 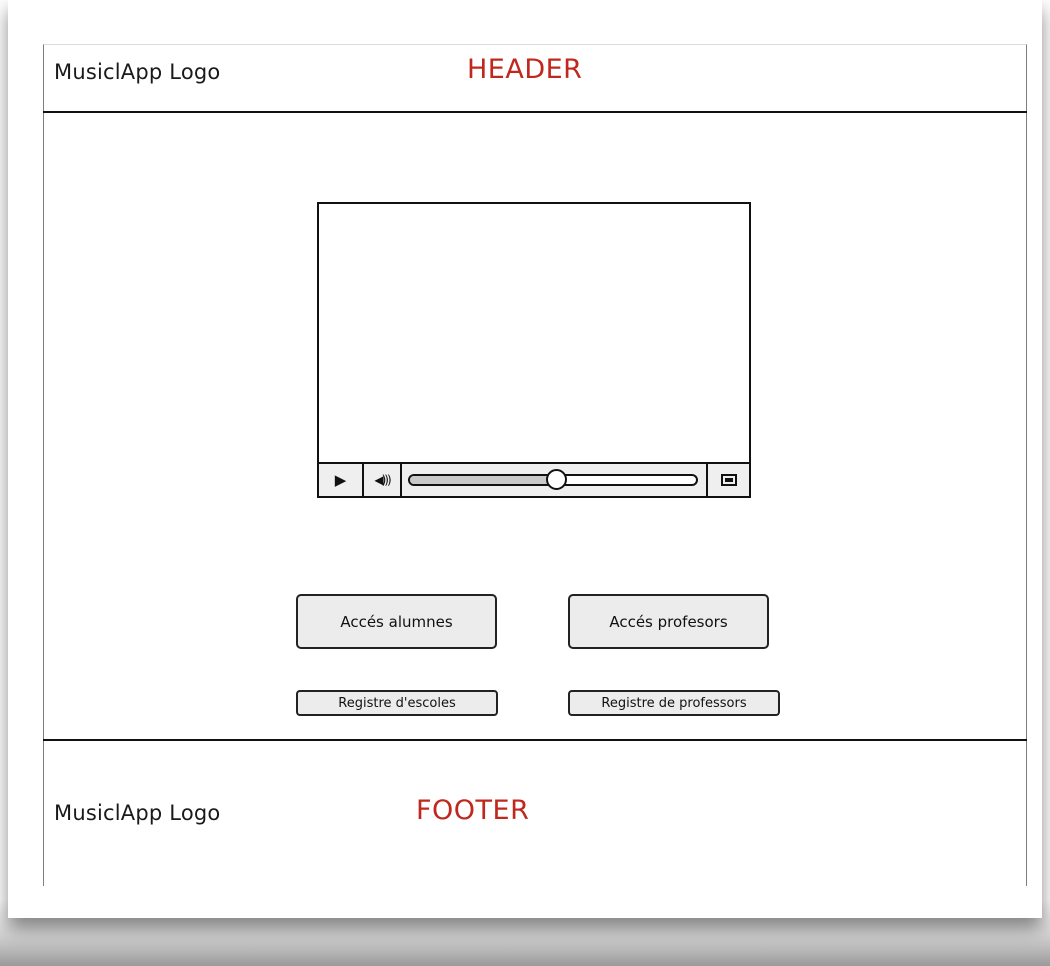 I want to click on progress-knob, so click(x=556, y=479).